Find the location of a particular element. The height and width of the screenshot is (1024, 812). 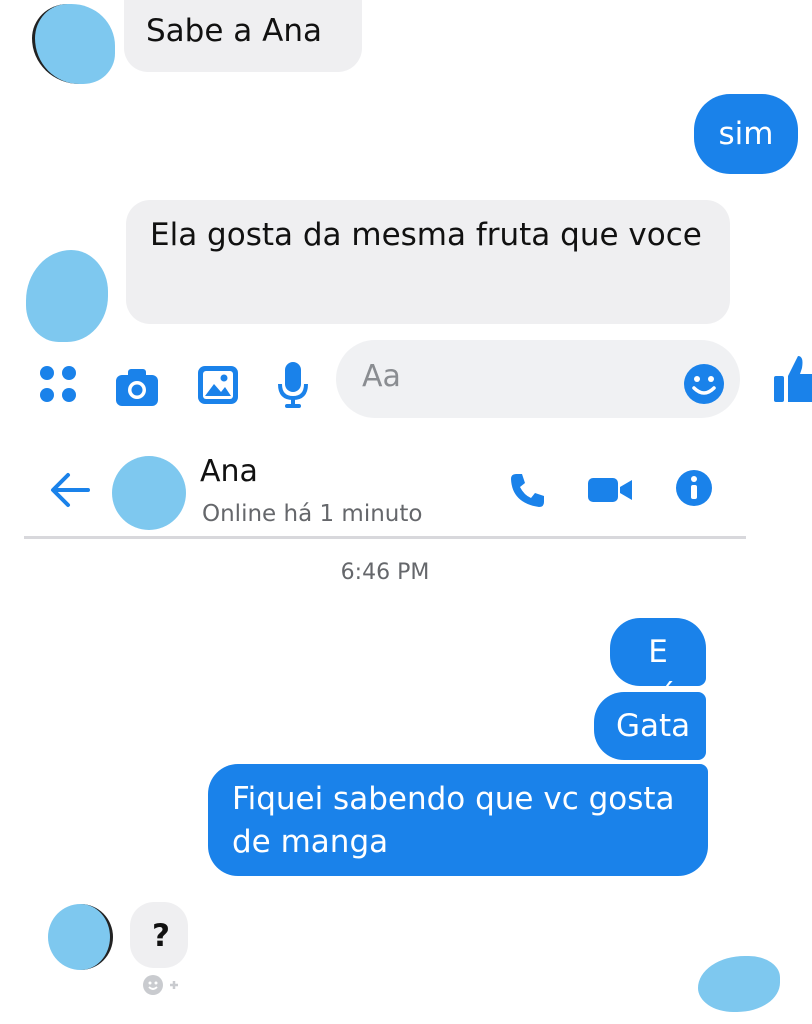

emoji-icon is located at coordinates (704, 384).